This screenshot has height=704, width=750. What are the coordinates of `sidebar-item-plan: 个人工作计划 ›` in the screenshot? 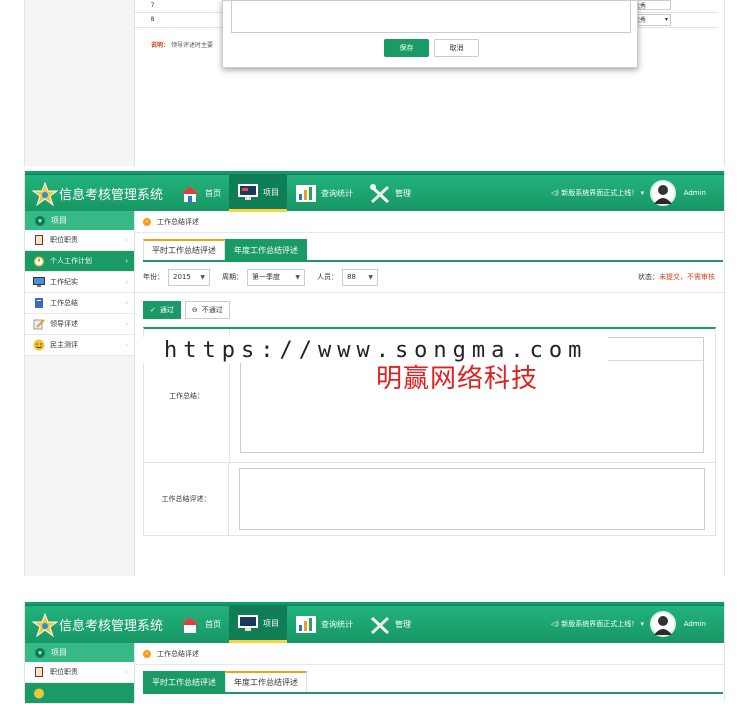 It's located at (79, 261).